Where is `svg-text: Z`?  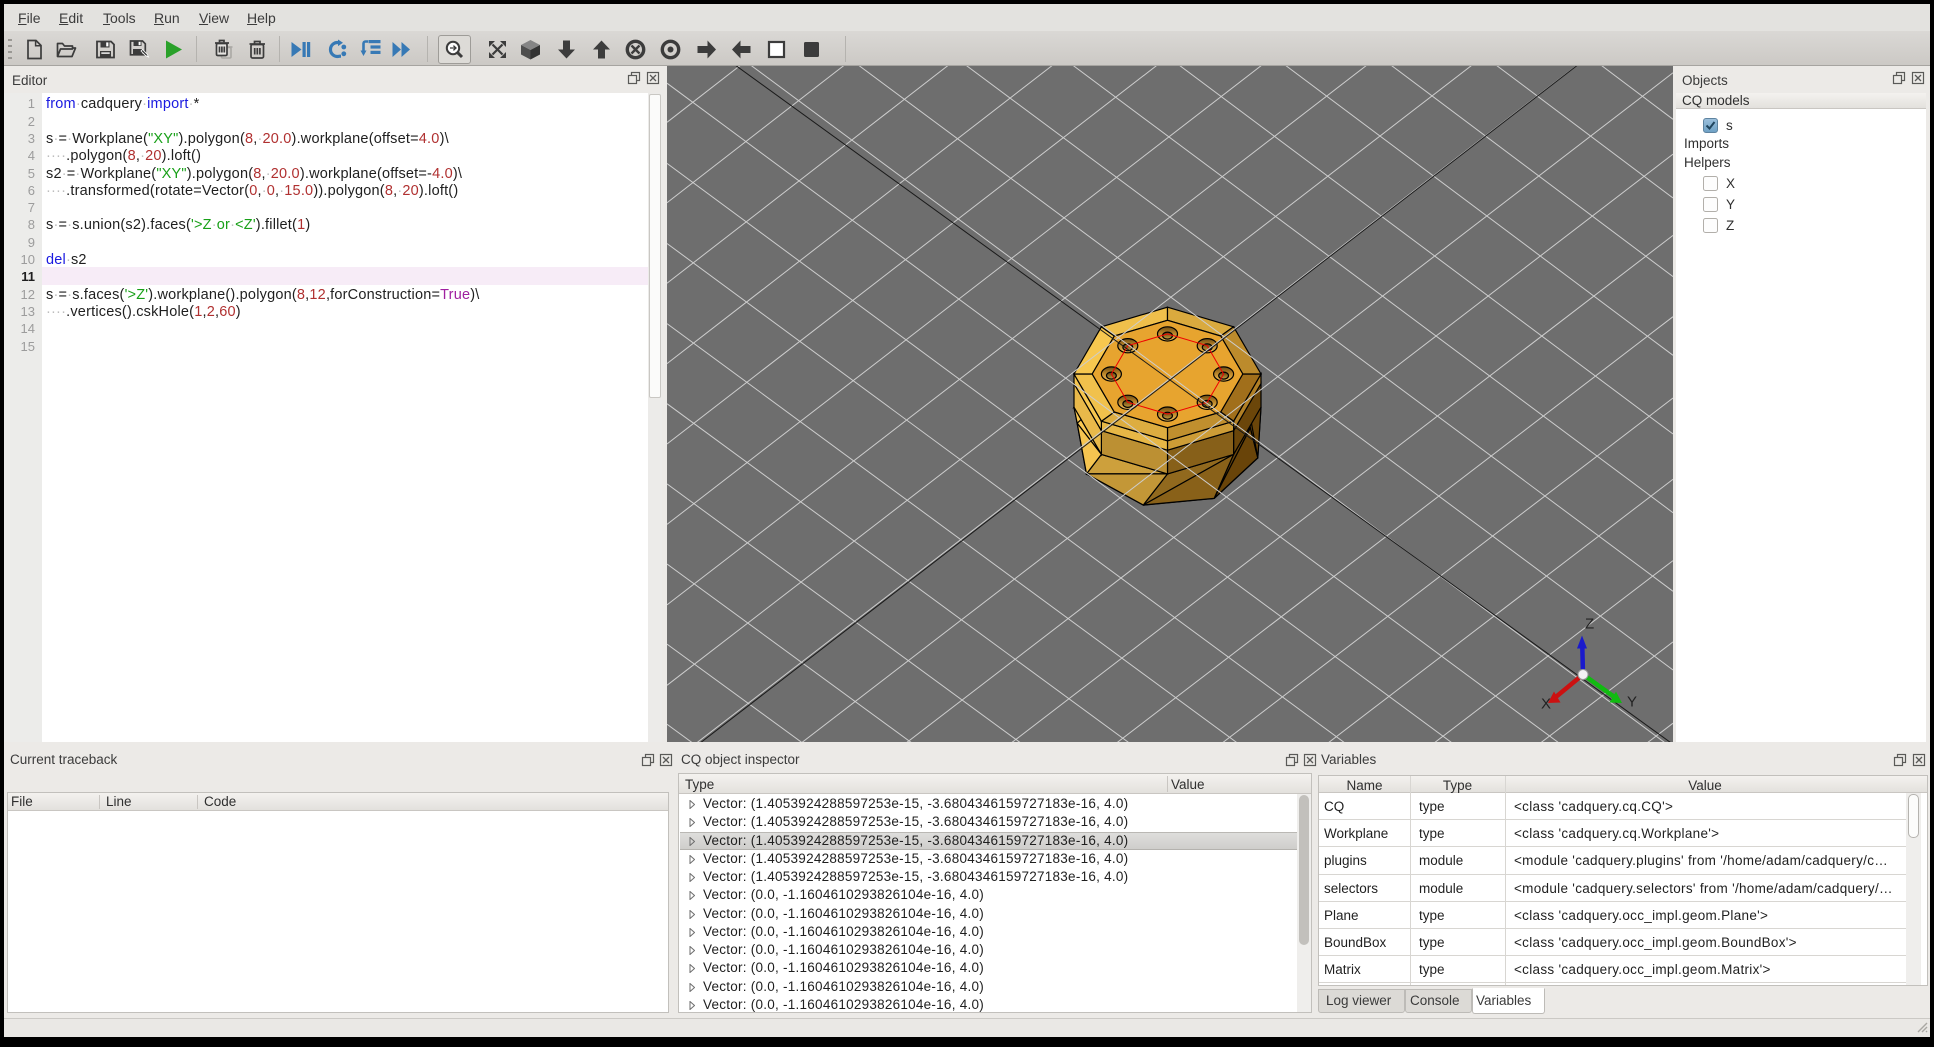 svg-text: Z is located at coordinates (1589, 624).